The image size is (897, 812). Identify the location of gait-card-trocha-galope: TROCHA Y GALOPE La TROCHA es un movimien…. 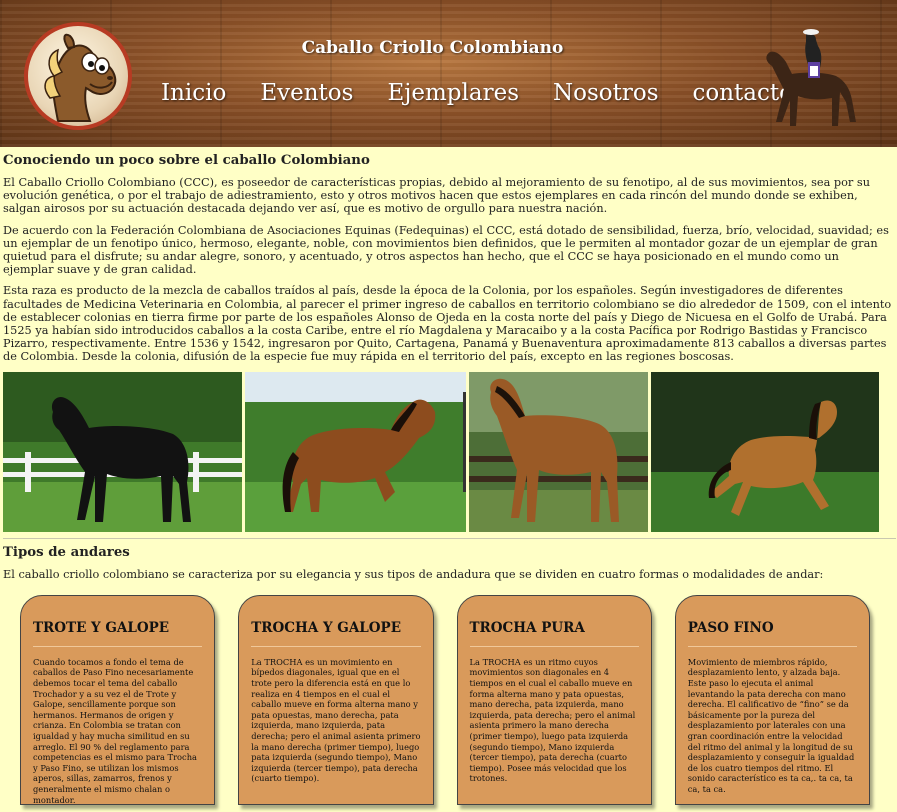
(336, 699).